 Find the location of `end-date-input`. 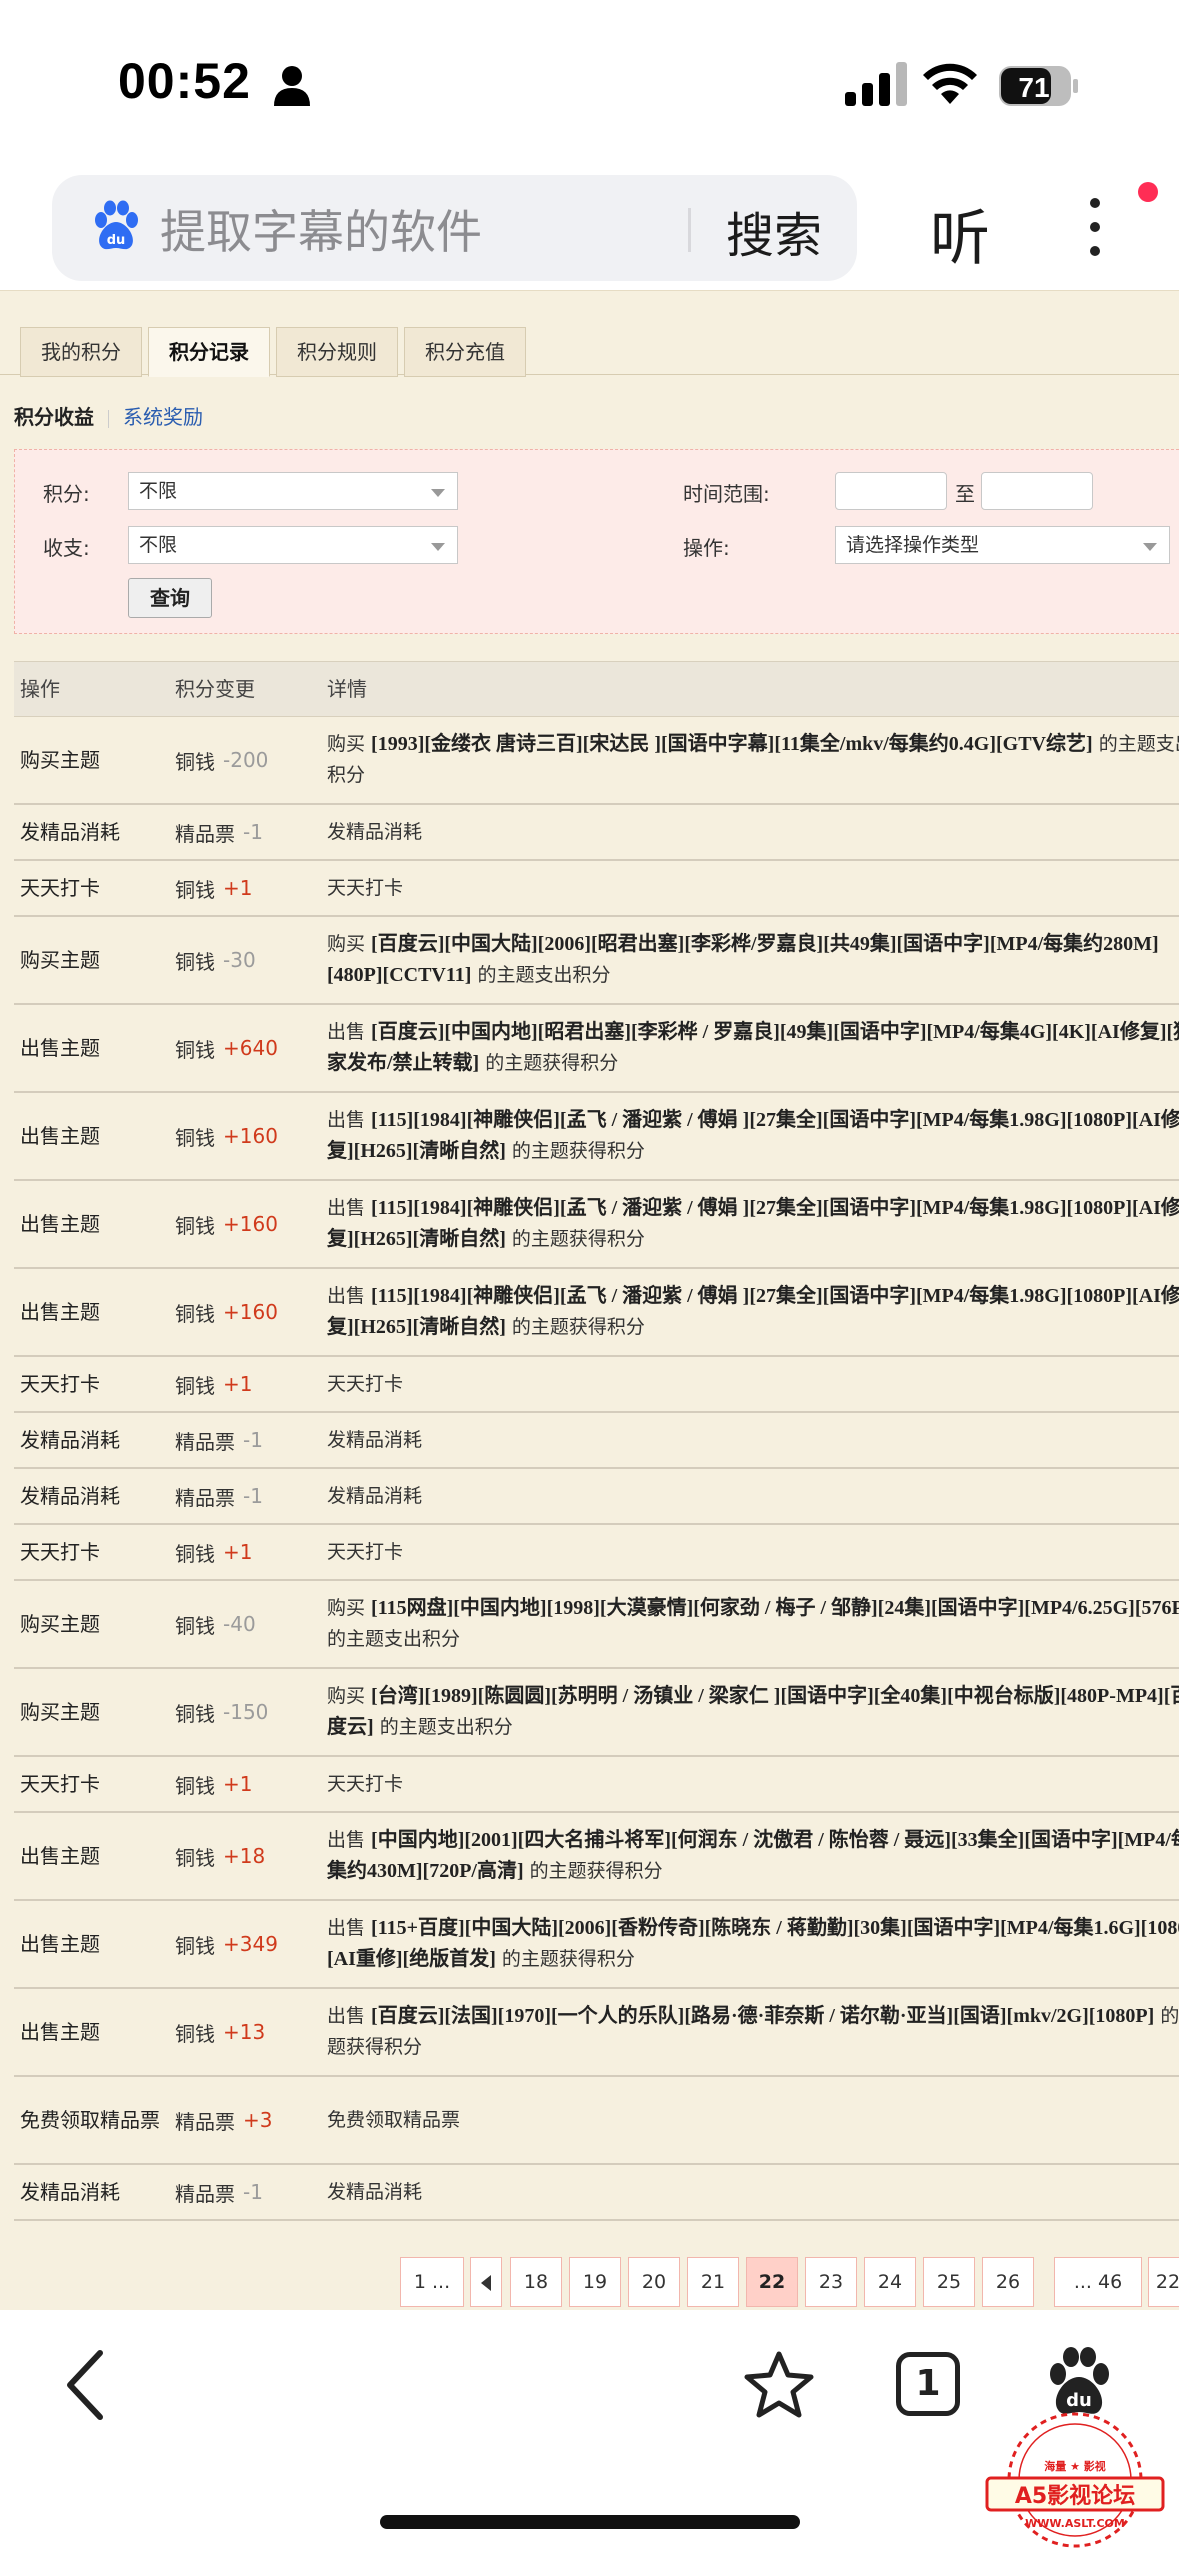

end-date-input is located at coordinates (1037, 491).